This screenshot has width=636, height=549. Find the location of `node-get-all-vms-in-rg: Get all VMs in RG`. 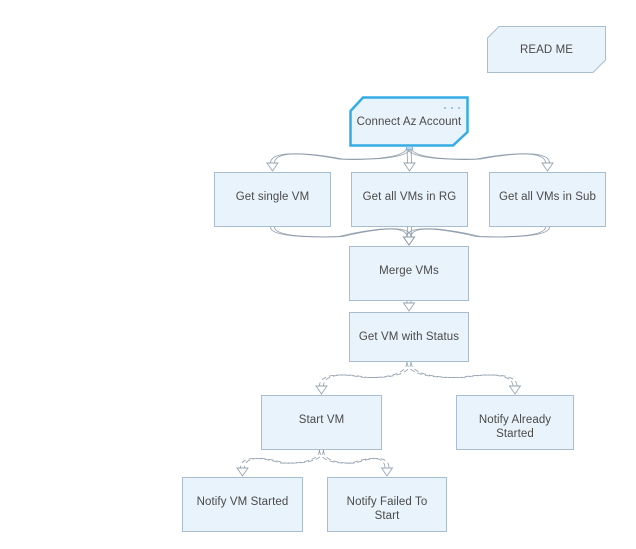

node-get-all-vms-in-rg: Get all VMs in RG is located at coordinates (409, 199).